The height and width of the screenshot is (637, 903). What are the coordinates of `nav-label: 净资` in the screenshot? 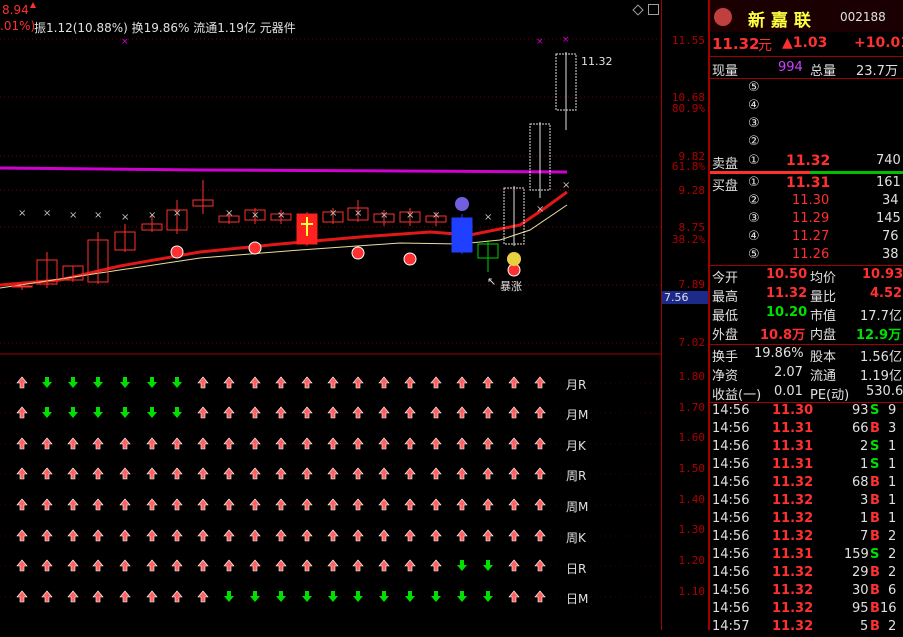 It's located at (725, 376).